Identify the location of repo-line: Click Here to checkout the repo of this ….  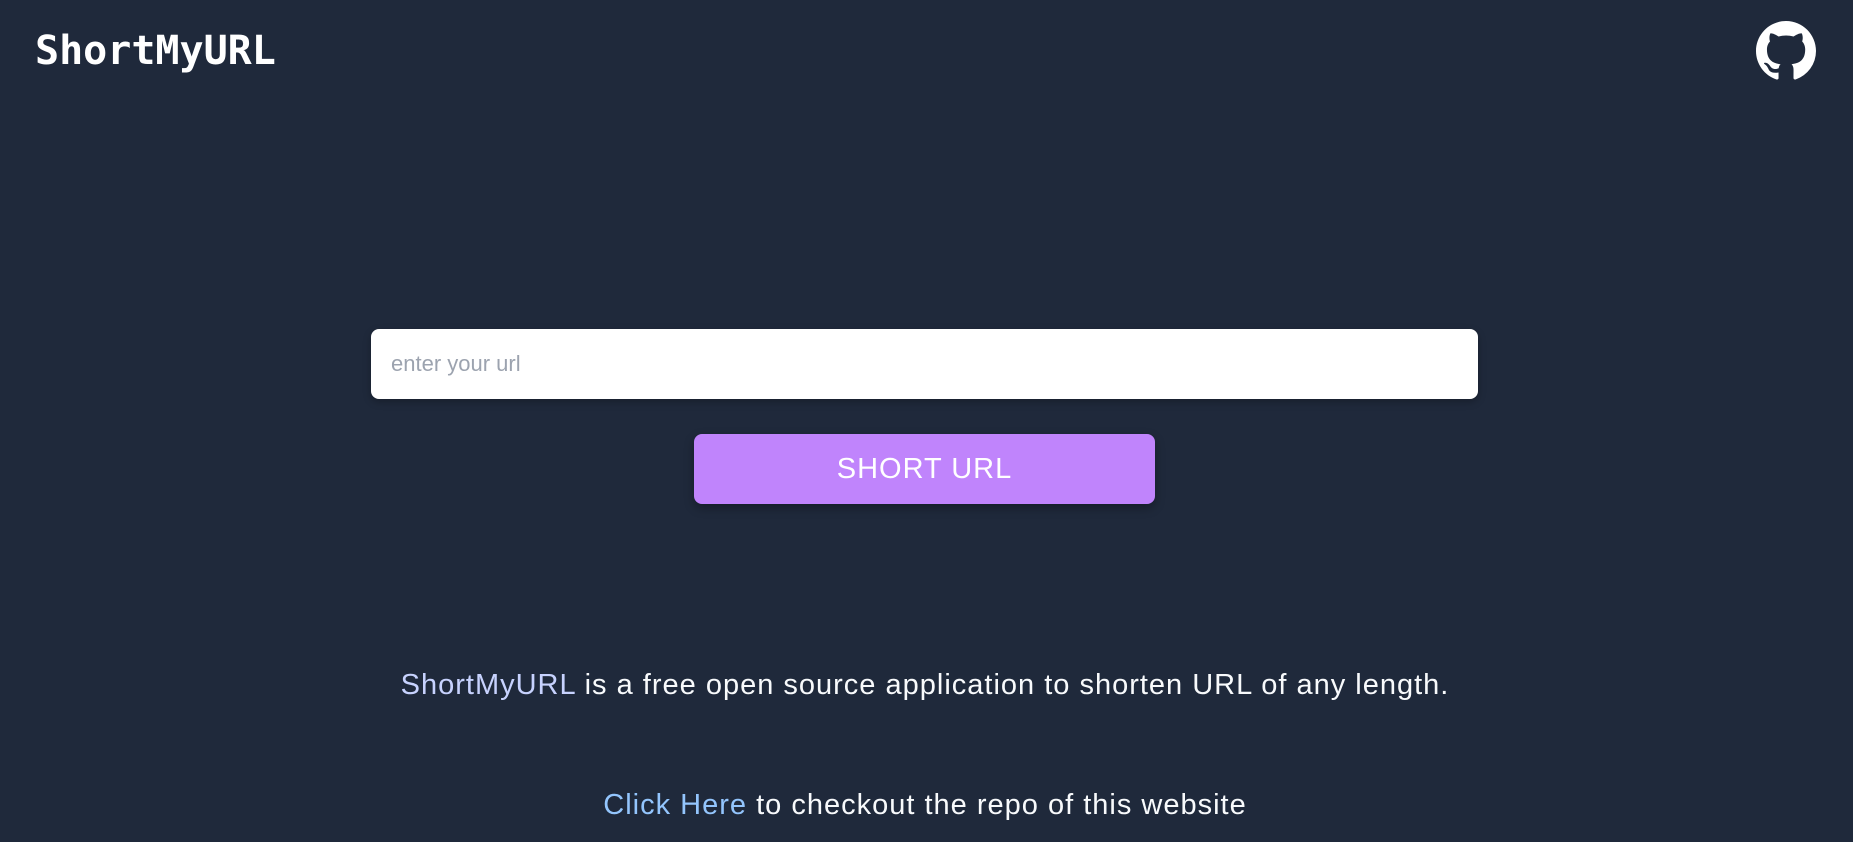
(925, 805).